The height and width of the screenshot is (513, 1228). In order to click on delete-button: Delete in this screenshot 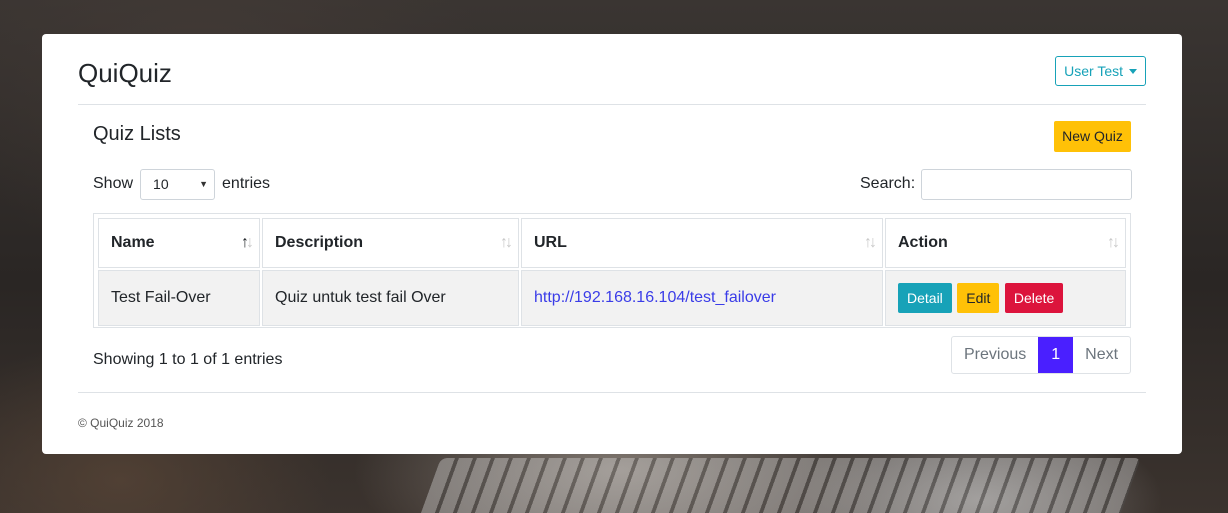, I will do `click(1034, 298)`.